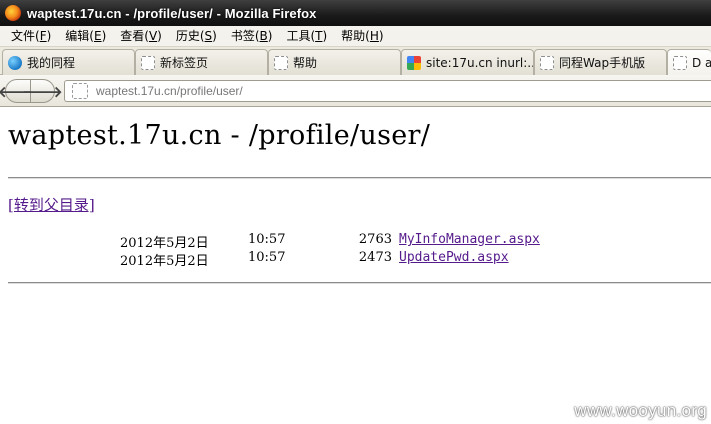 The height and width of the screenshot is (424, 711). Describe the element at coordinates (355, 259) in the screenshot. I see `file-row: 2012年5月2日 10:57 2473 UpdatePwd.aspx` at that location.